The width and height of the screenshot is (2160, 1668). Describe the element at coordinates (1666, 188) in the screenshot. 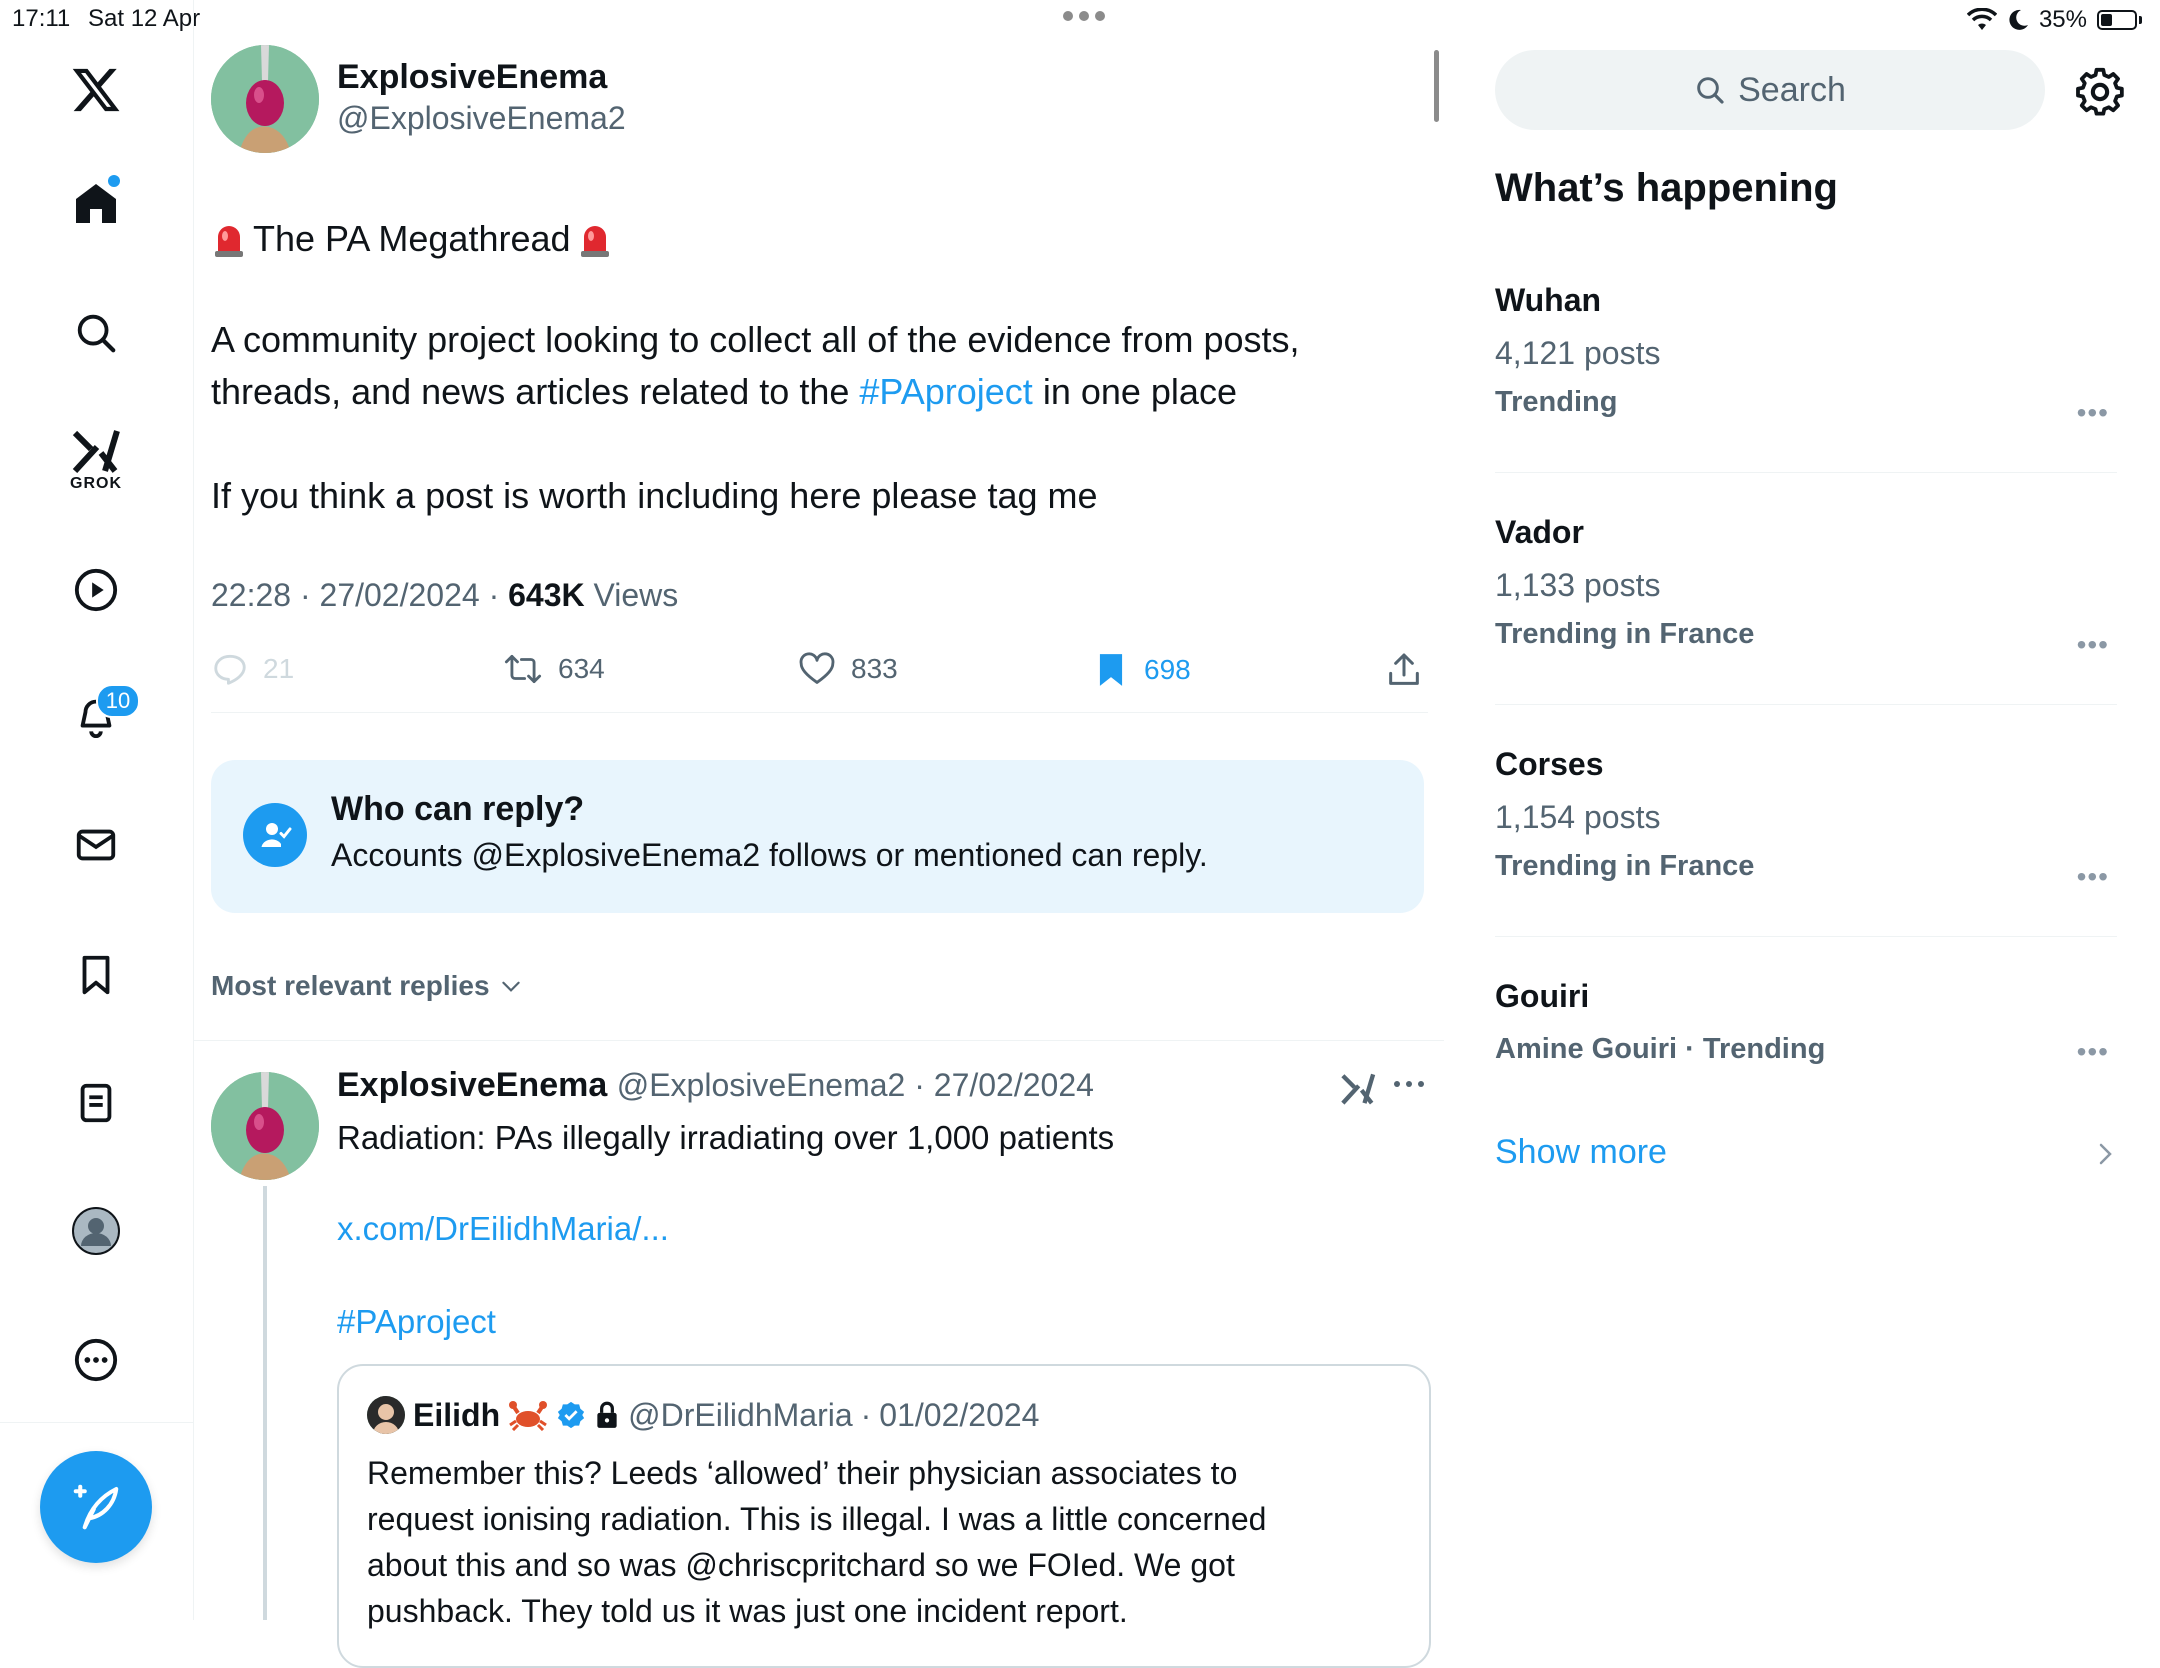

I see `whats-happening-title: What’s happening` at that location.